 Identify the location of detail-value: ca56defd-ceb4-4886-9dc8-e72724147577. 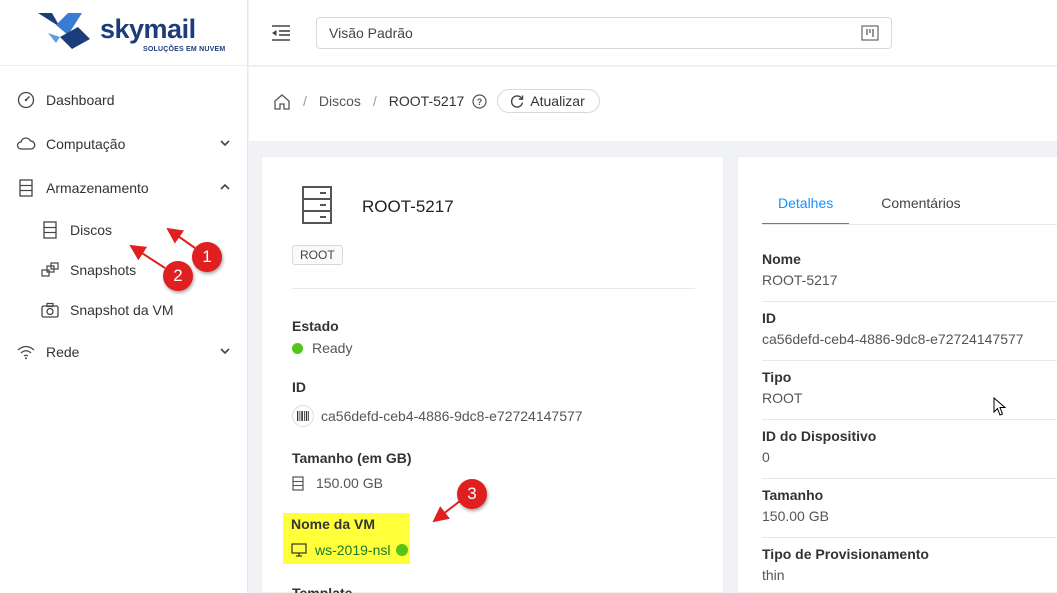
(893, 339).